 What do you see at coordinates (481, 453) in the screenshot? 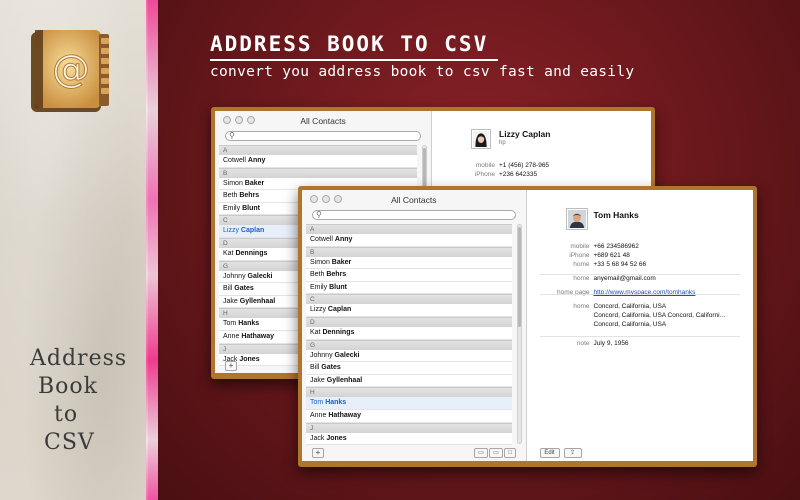
I see `view-list-button: ▭` at bounding box center [481, 453].